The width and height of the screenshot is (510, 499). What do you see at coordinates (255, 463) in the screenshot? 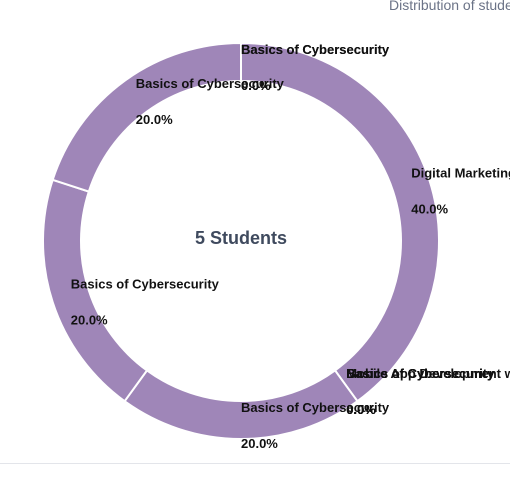
I see `bottom-divider` at bounding box center [255, 463].